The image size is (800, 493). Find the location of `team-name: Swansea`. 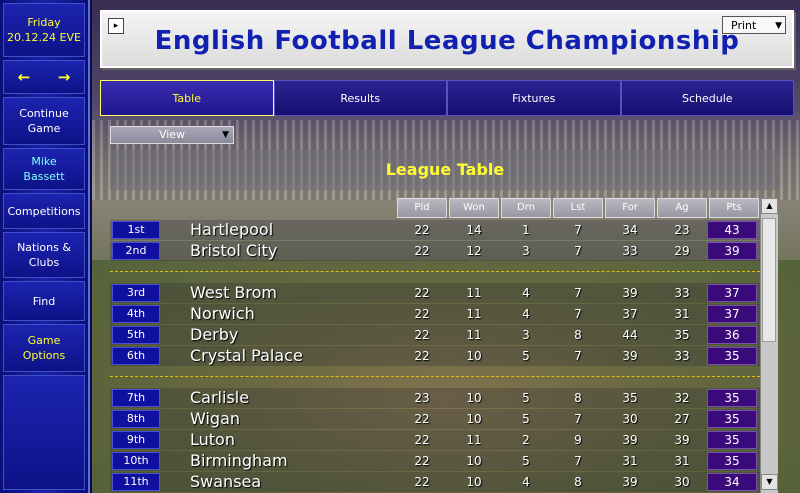

team-name: Swansea is located at coordinates (225, 482).